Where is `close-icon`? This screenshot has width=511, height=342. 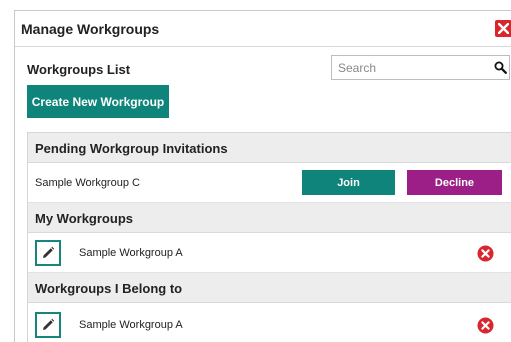 close-icon is located at coordinates (503, 28).